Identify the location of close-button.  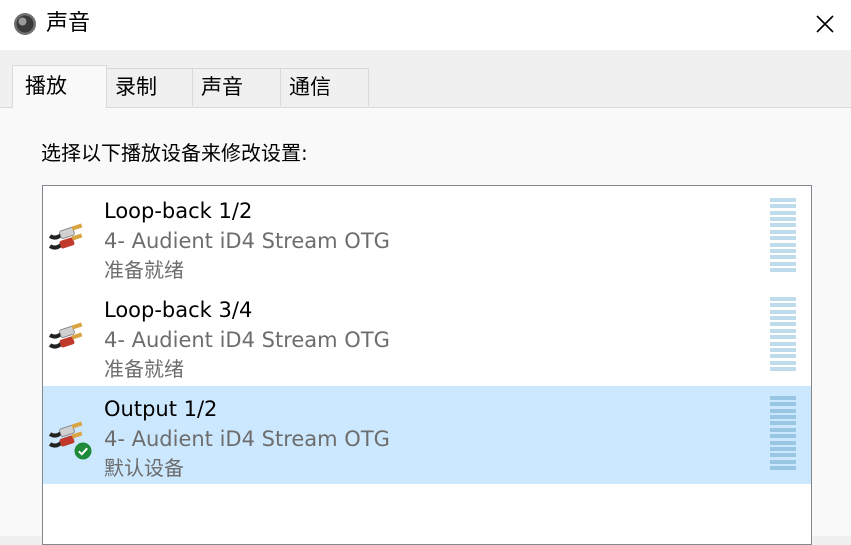
(825, 24).